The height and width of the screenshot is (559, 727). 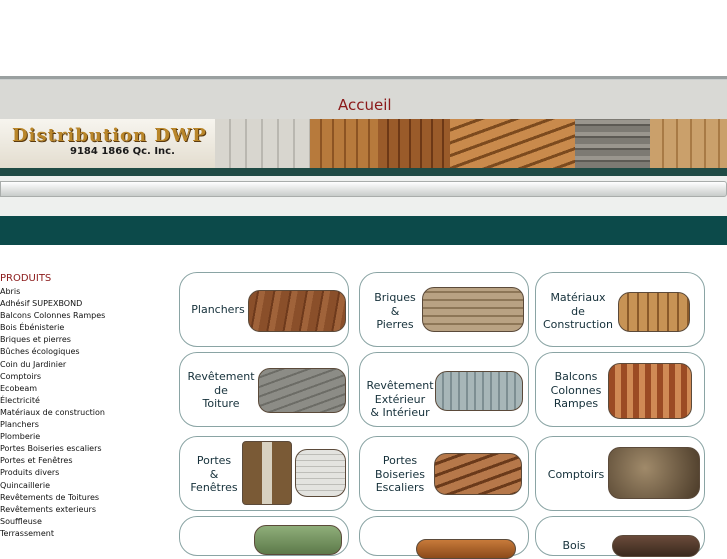 What do you see at coordinates (87, 534) in the screenshot?
I see `sidebar-item-terrassement: Terrassement` at bounding box center [87, 534].